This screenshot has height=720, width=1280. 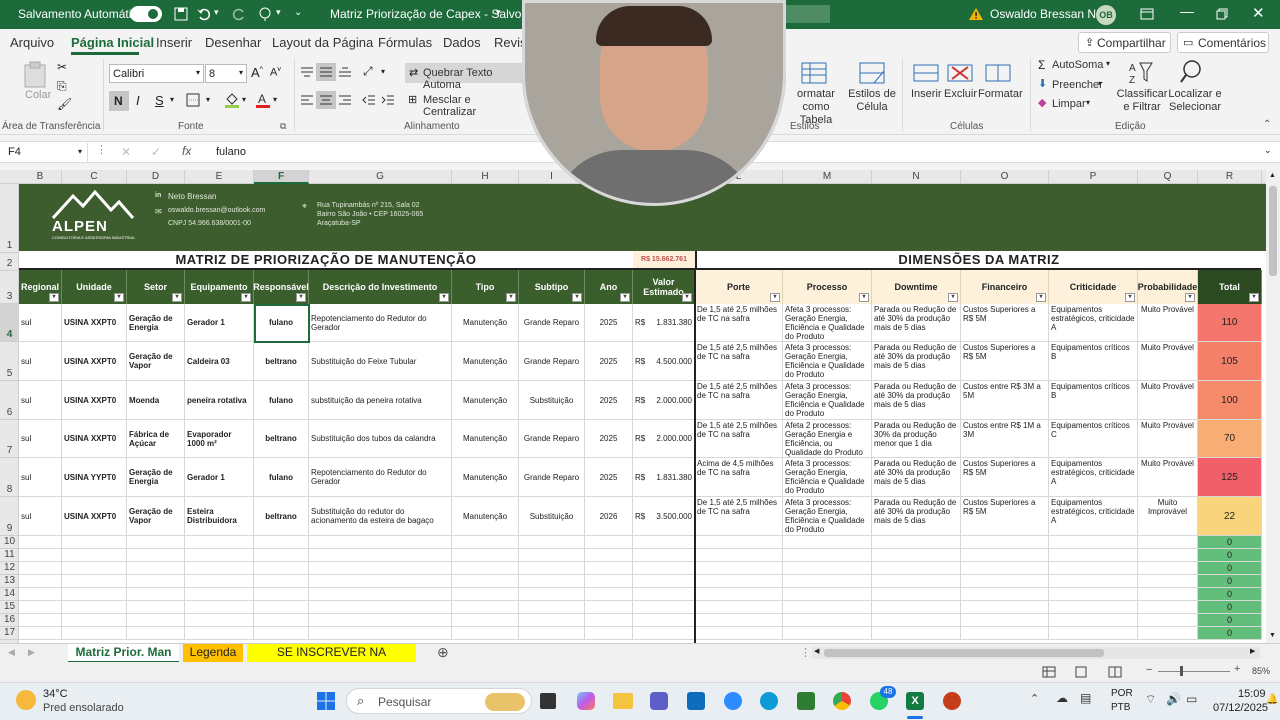 I want to click on undo-dropdown-icon: ▾, so click(x=216, y=12).